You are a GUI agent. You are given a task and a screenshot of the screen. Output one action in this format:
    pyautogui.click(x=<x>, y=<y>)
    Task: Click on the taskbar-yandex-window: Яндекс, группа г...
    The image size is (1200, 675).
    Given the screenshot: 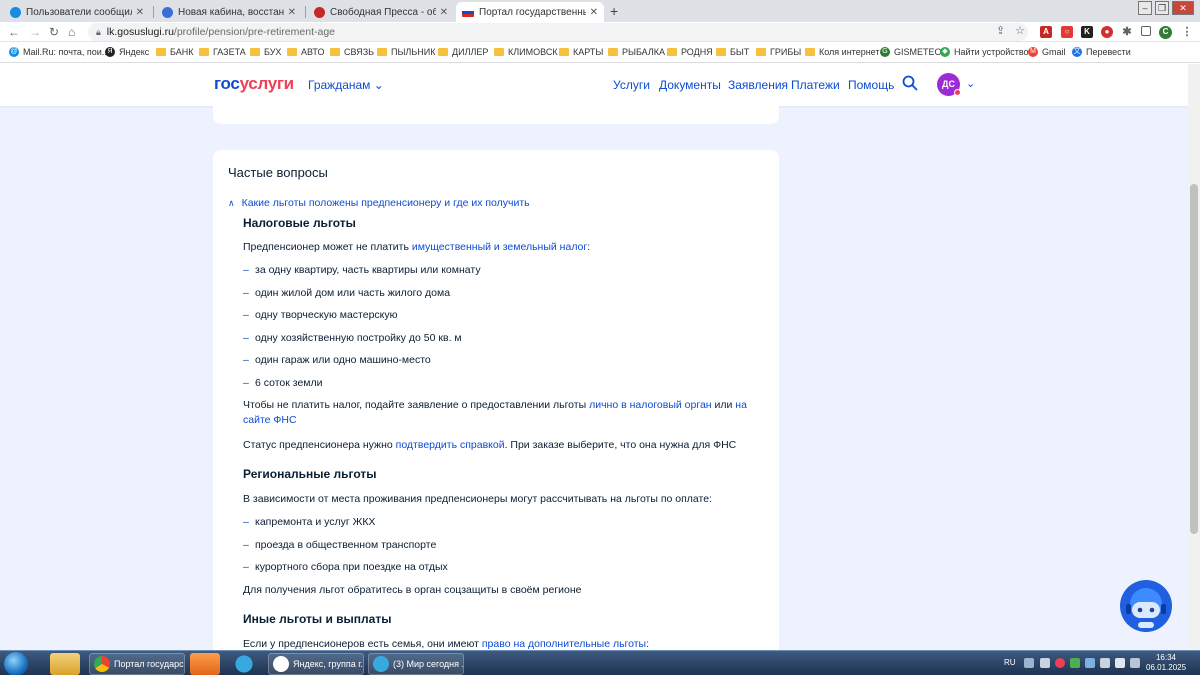 What is the action you would take?
    pyautogui.click(x=316, y=664)
    